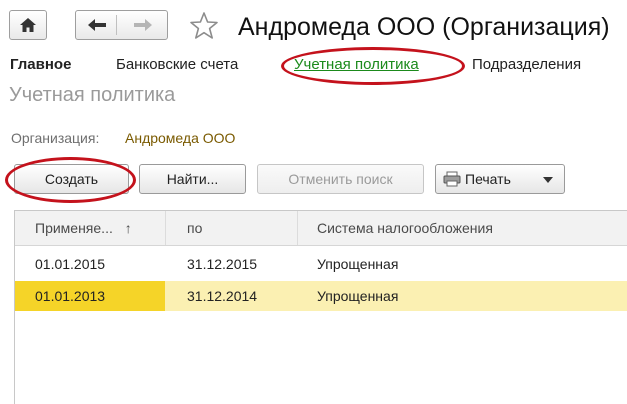  What do you see at coordinates (222, 296) in the screenshot?
I see `cell-to: 31.12.2014` at bounding box center [222, 296].